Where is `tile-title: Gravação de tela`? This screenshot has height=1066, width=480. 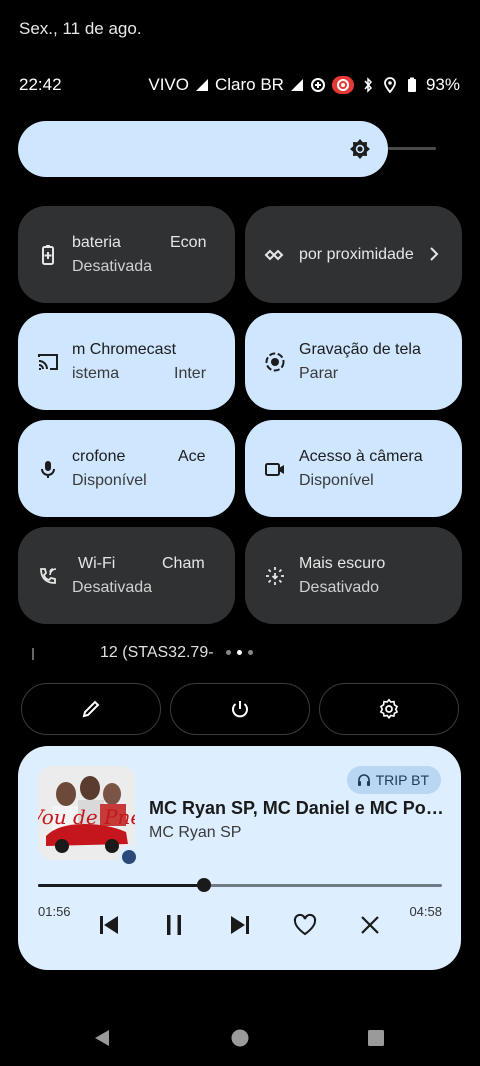
tile-title: Gravação de tela is located at coordinates (360, 349).